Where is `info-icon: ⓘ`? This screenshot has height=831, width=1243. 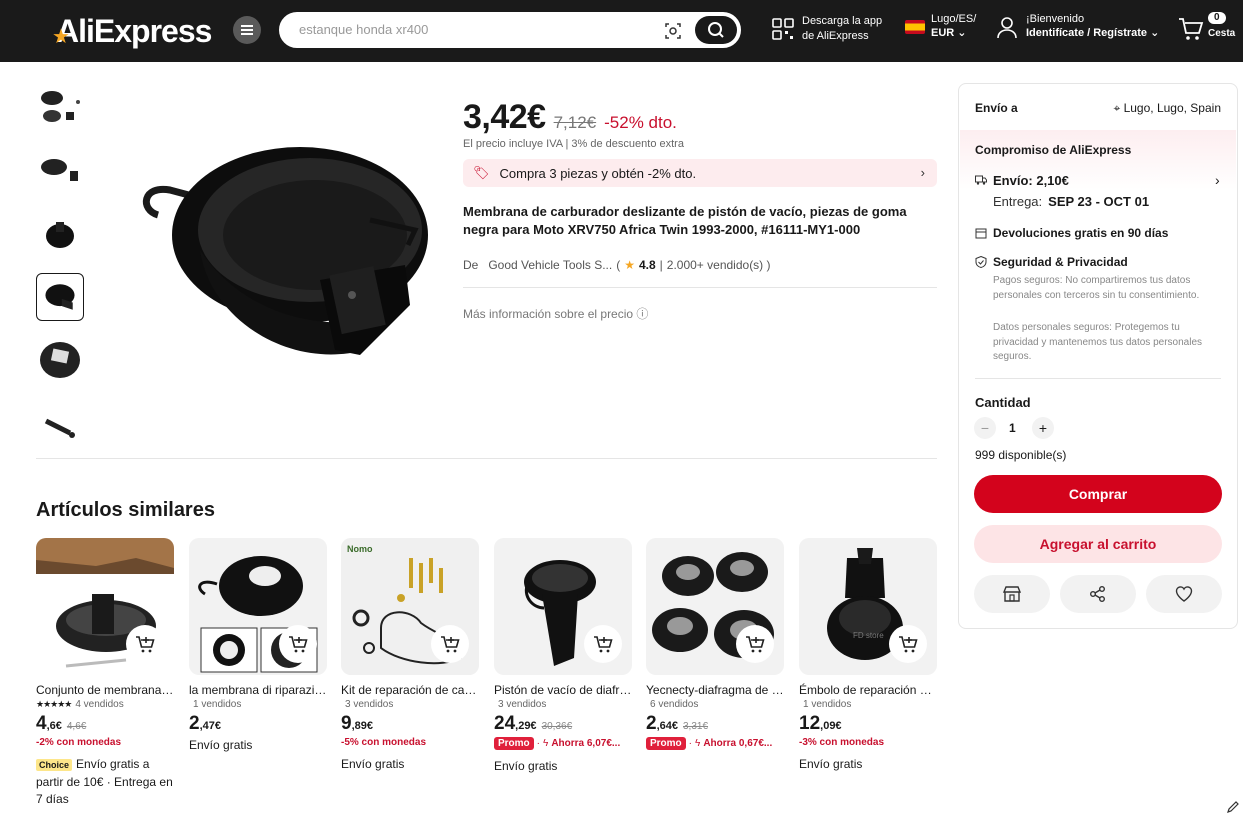 info-icon: ⓘ is located at coordinates (642, 314).